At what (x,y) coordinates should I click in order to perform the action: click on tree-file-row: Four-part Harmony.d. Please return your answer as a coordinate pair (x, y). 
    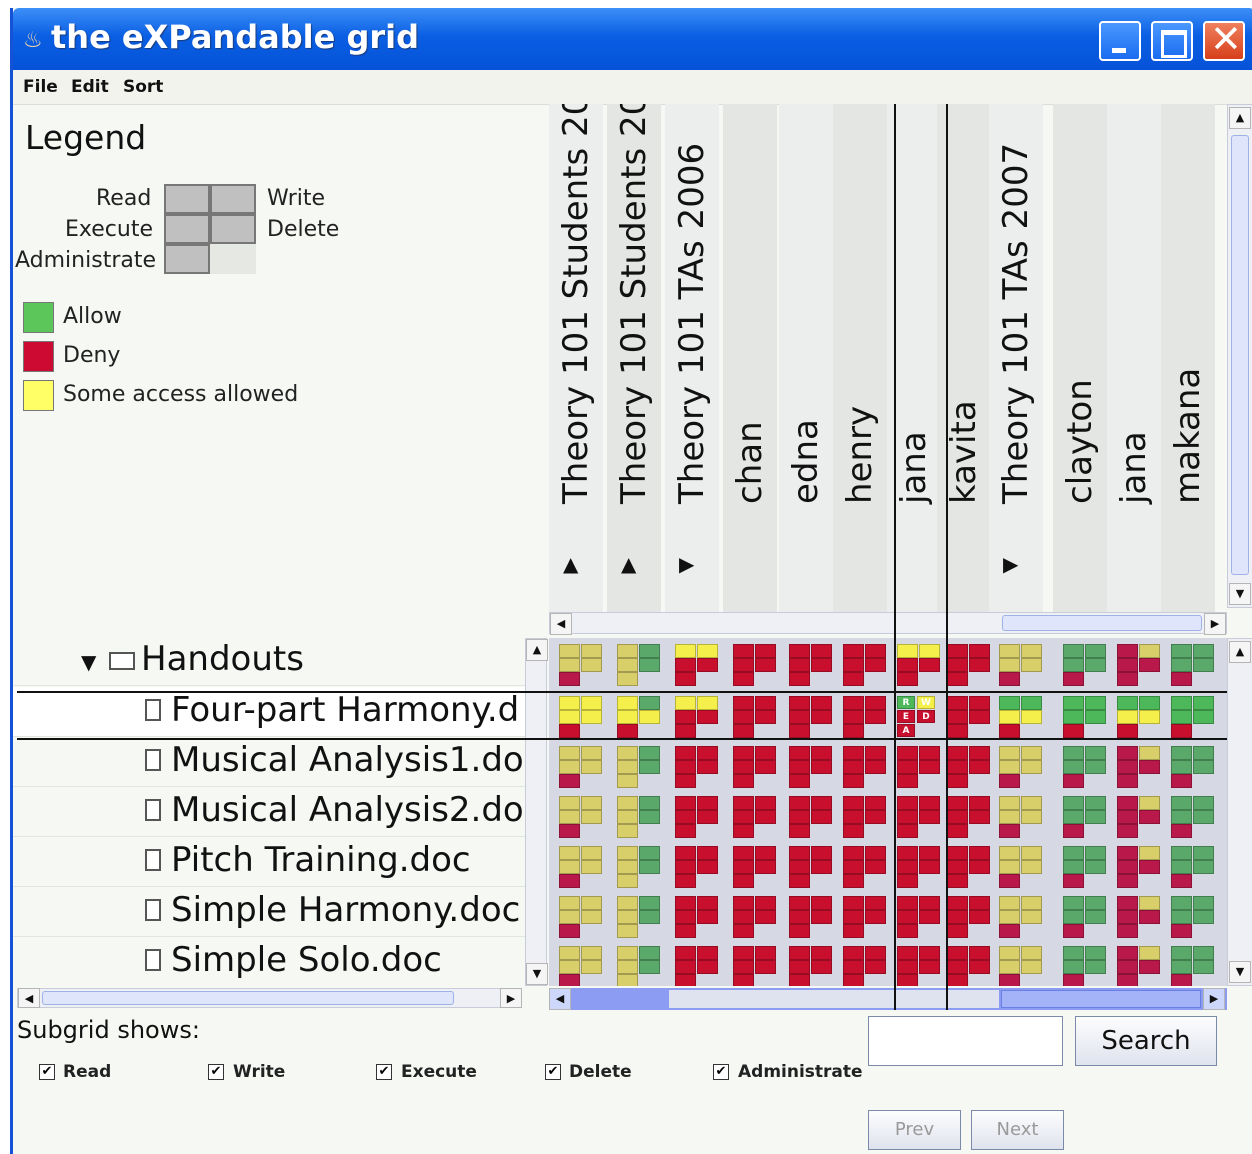
    Looking at the image, I should click on (269, 712).